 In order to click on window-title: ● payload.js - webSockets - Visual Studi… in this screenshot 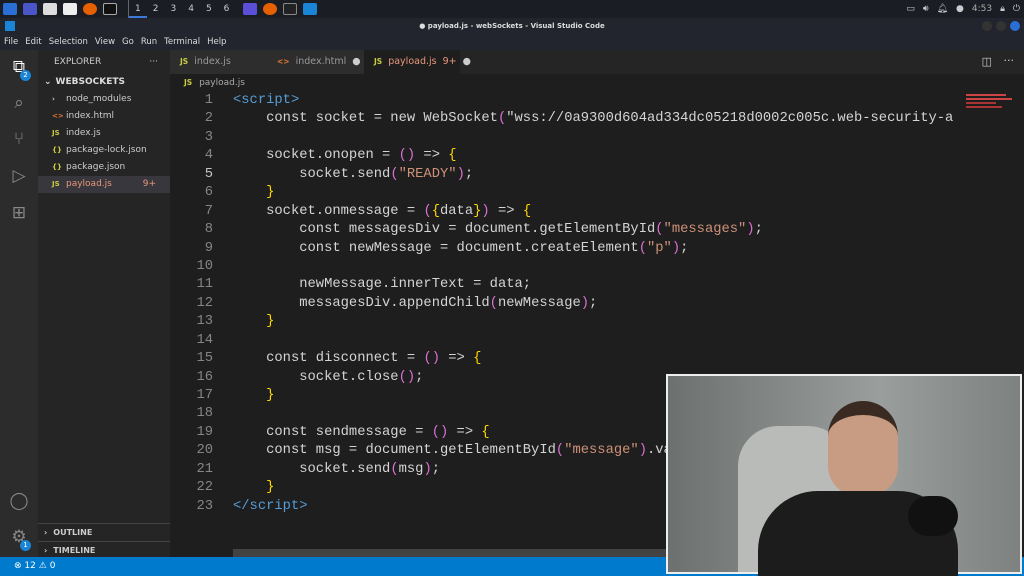, I will do `click(512, 26)`.